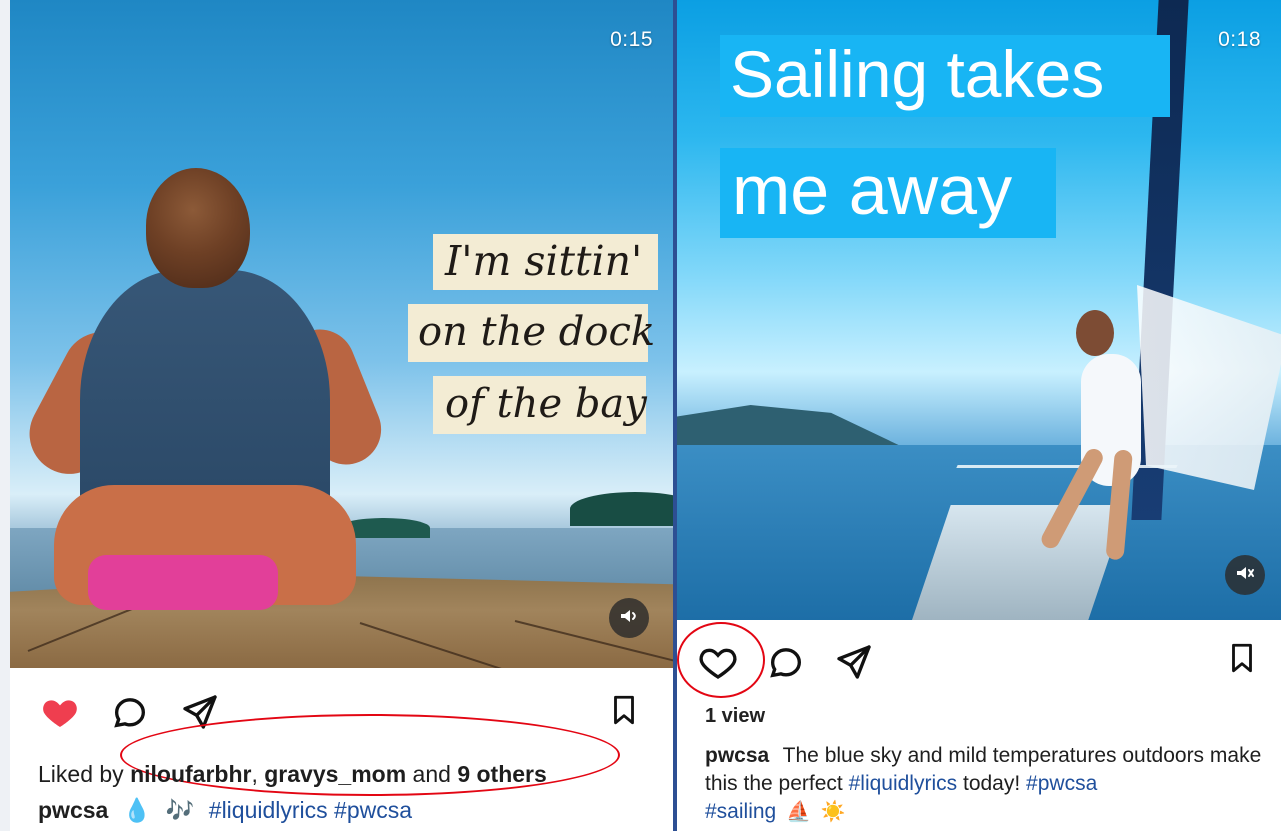  Describe the element at coordinates (198, 228) in the screenshot. I see `left-person-hair` at that location.